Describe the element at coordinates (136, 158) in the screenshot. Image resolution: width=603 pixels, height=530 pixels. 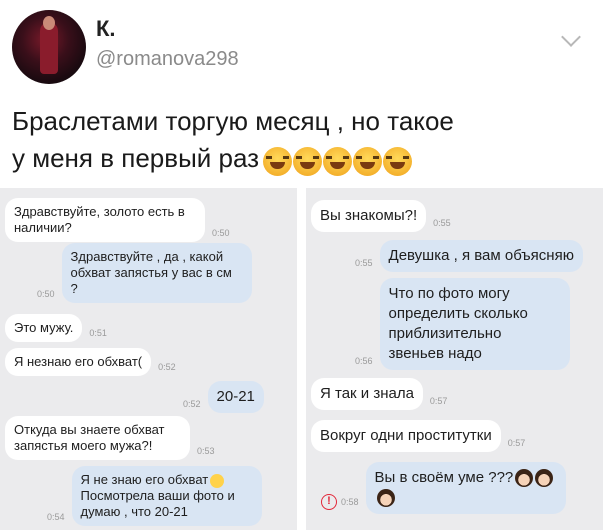
I see `post-text-line2: у меня в первый раз` at that location.